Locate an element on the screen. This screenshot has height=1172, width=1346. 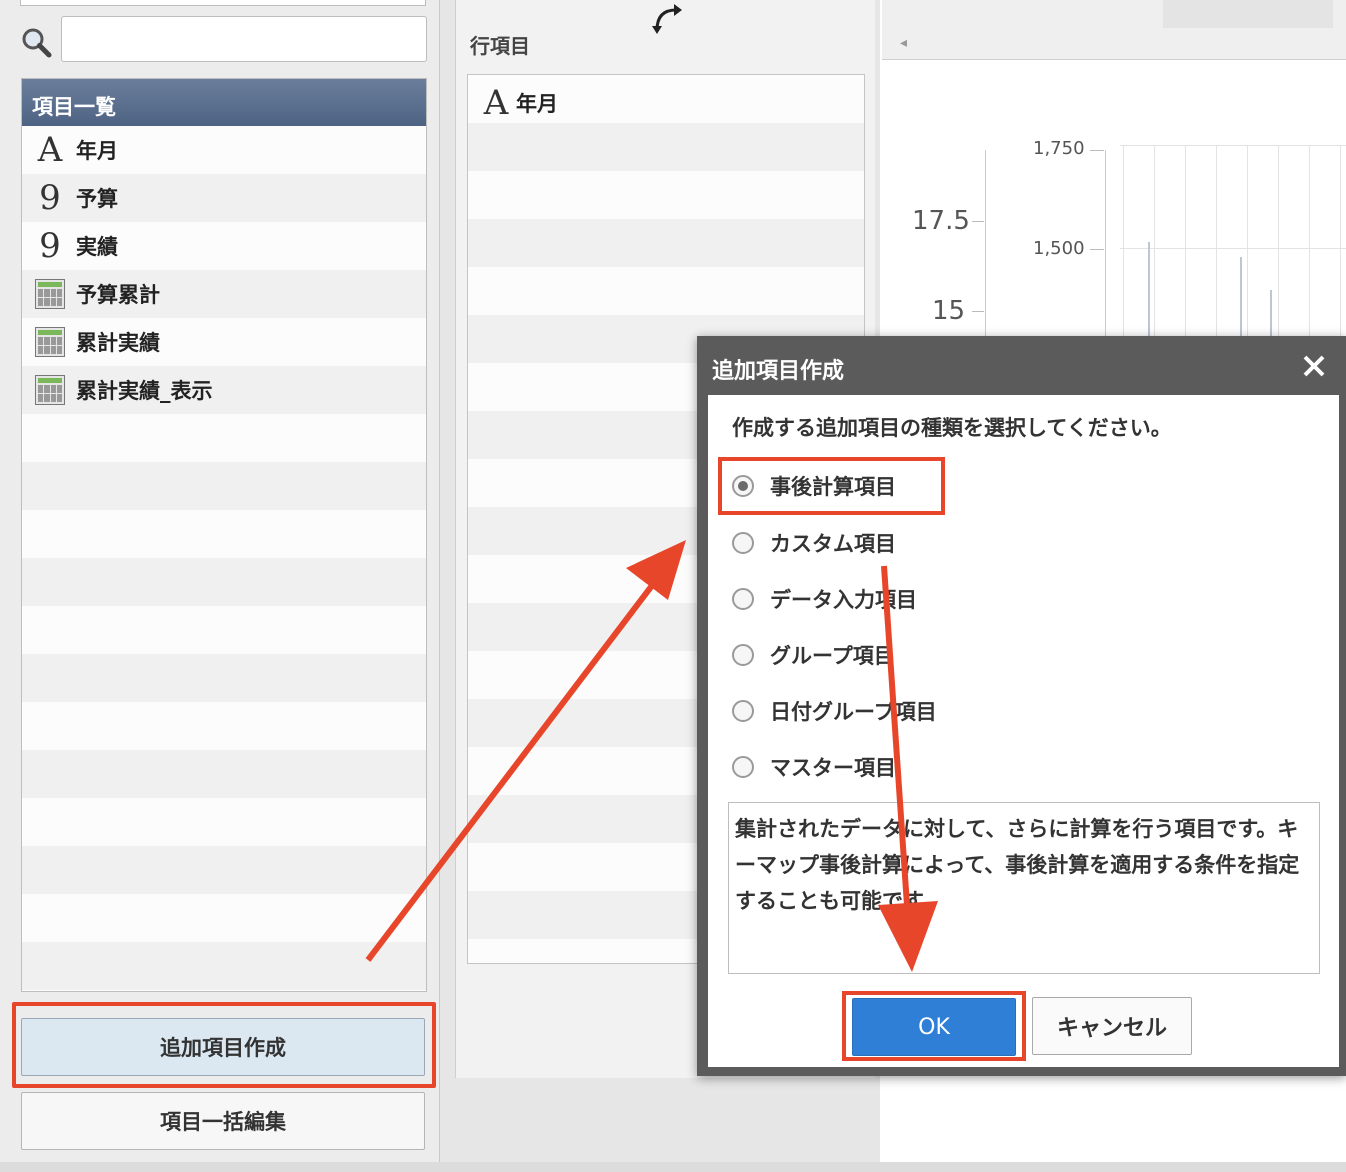
list-item-label: 累計実績 is located at coordinates (118, 343).